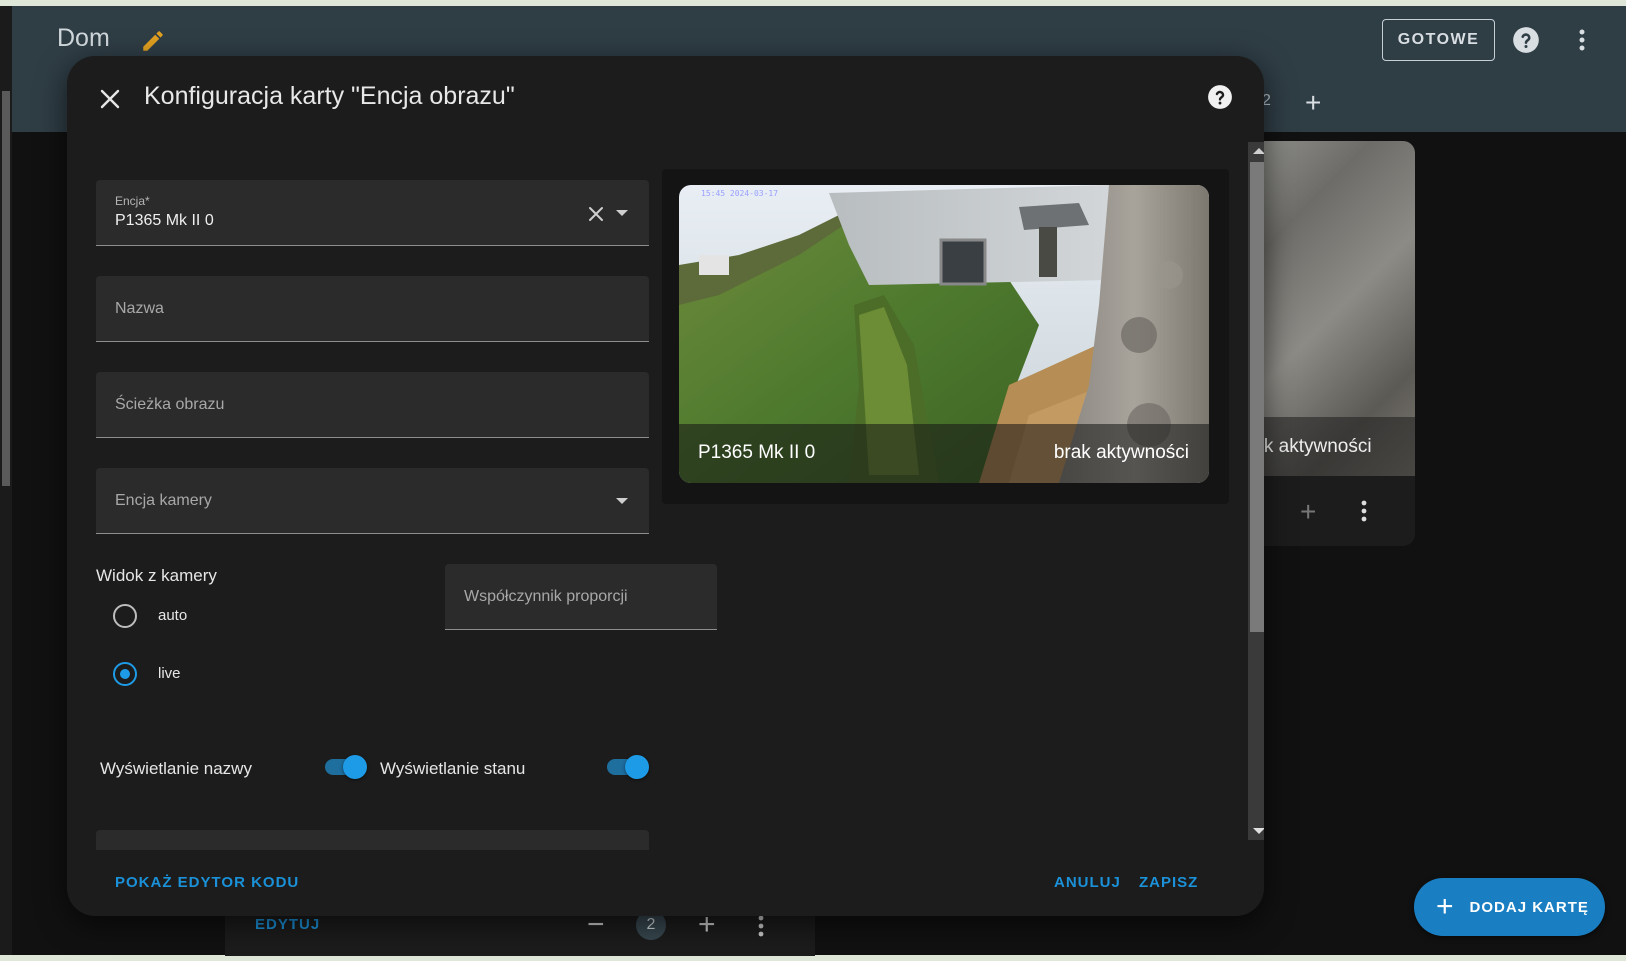  I want to click on page-scrollbar, so click(6, 481).